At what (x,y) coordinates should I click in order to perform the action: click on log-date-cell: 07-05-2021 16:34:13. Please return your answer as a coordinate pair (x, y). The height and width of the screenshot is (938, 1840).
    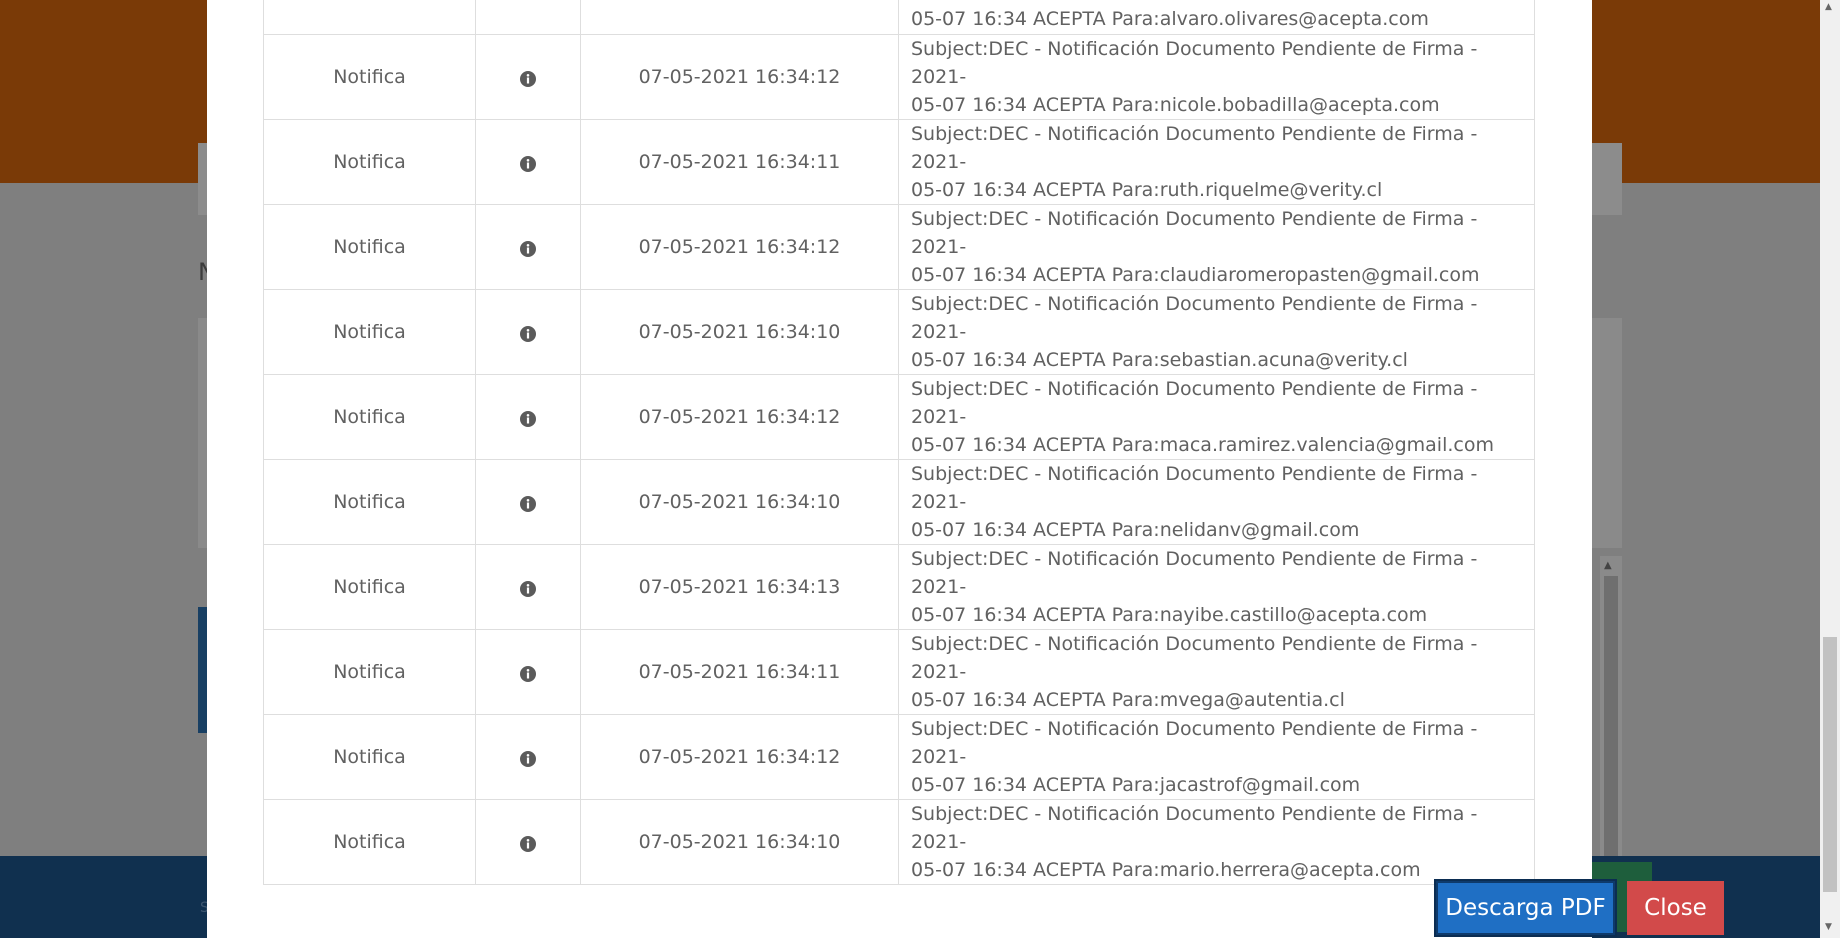
    Looking at the image, I should click on (739, 587).